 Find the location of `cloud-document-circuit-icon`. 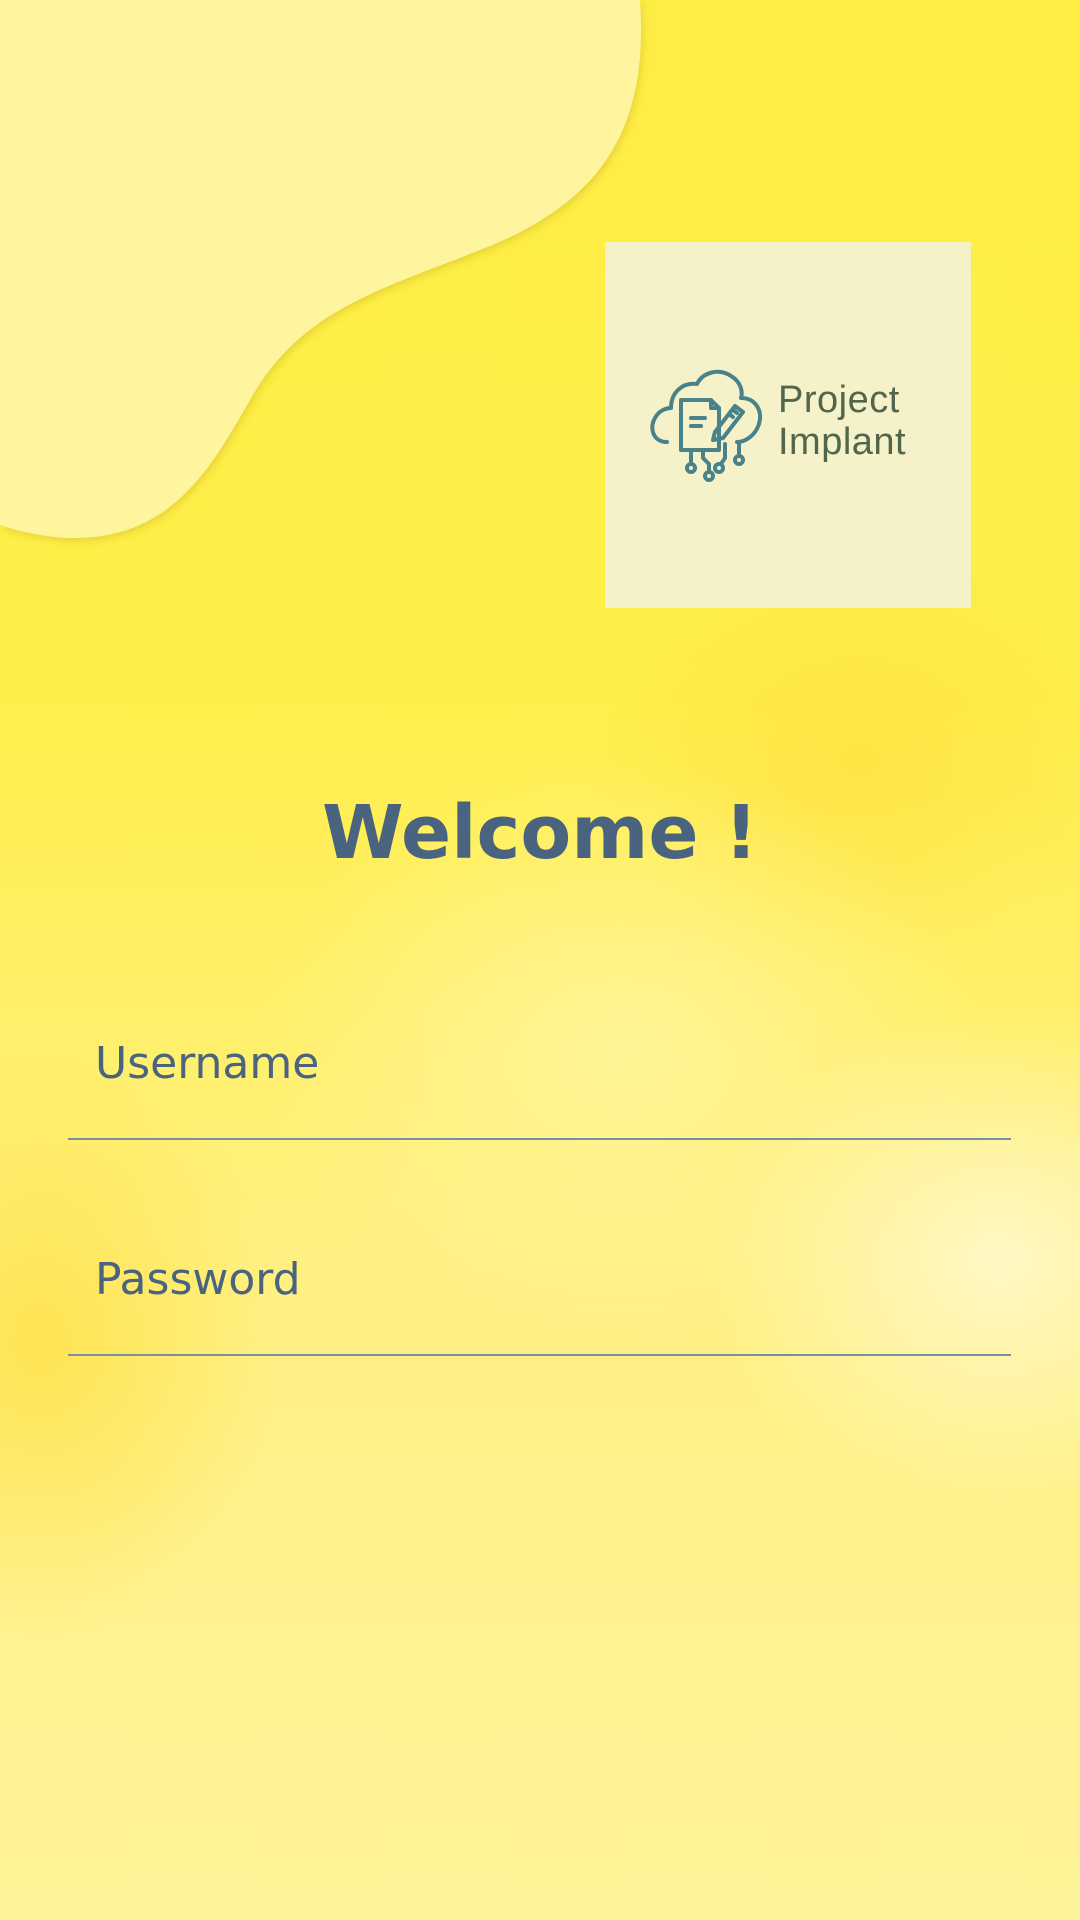

cloud-document-circuit-icon is located at coordinates (706, 425).